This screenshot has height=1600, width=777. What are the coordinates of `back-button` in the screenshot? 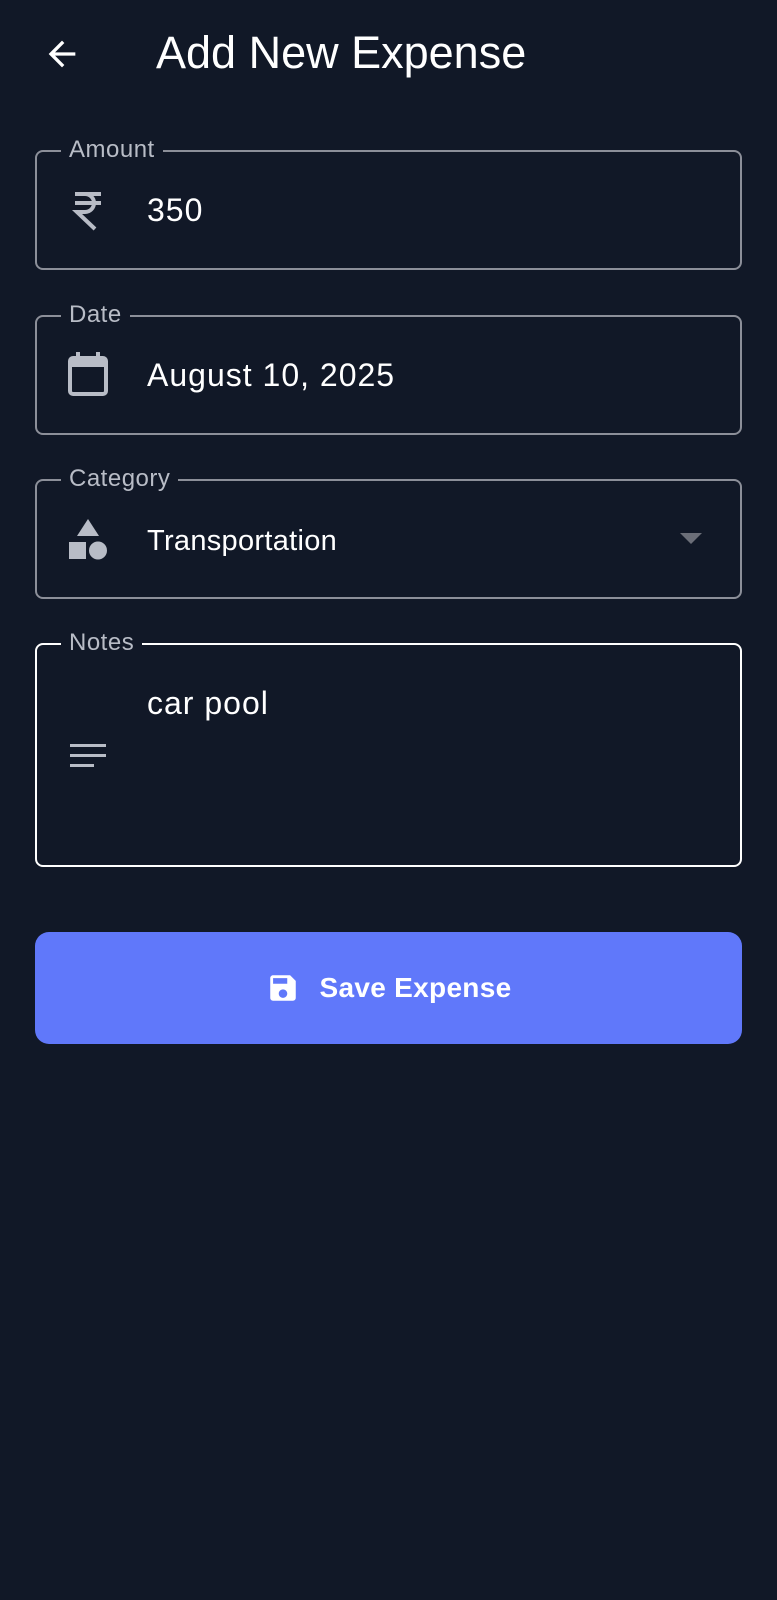 It's located at (62, 54).